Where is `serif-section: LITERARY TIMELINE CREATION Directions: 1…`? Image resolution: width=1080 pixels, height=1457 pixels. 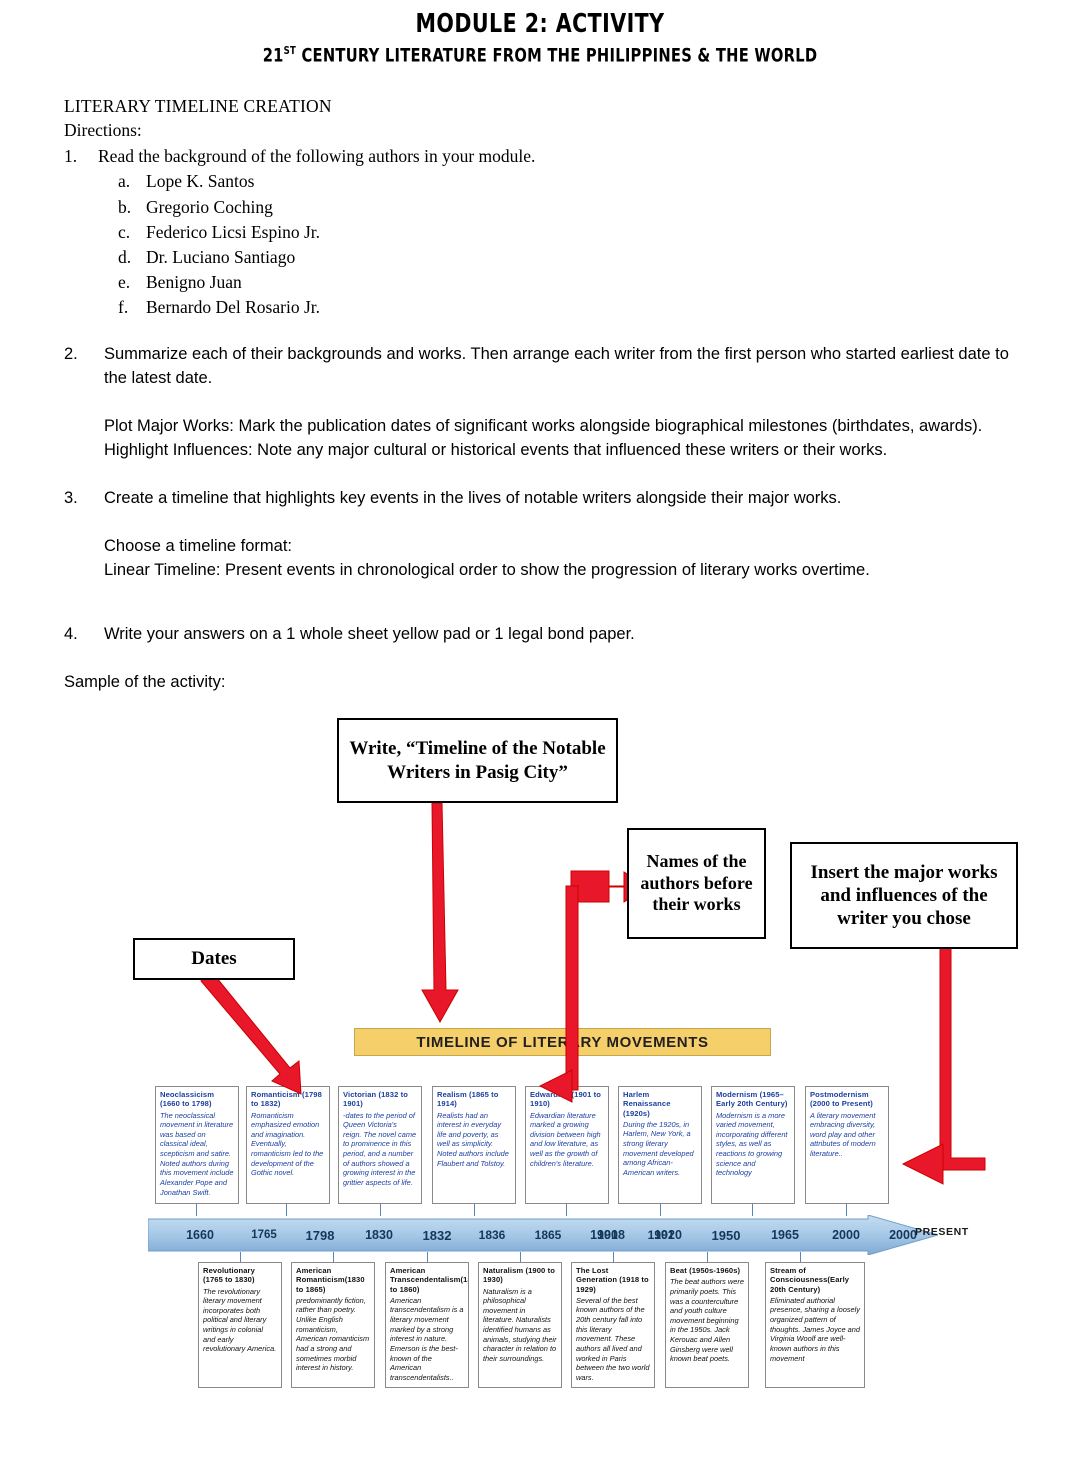
serif-section: LITERARY TIMELINE CREATION Directions: 1… is located at coordinates (544, 206).